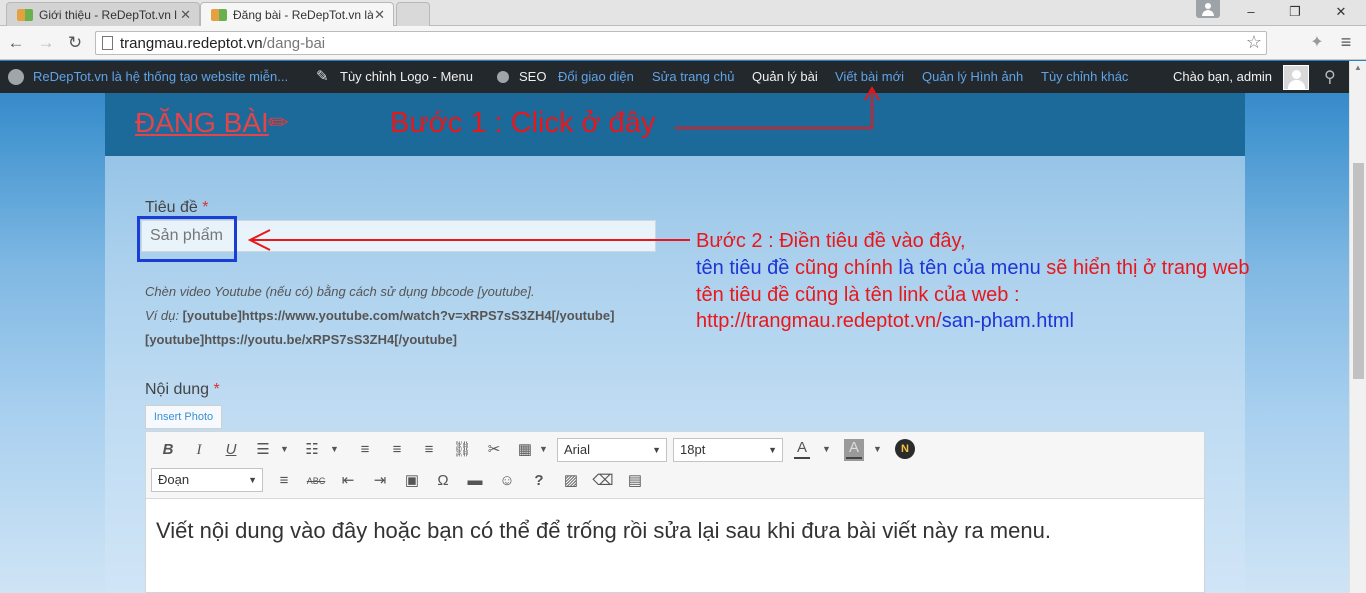 The image size is (1366, 593). I want to click on italic-icon: I, so click(199, 450).